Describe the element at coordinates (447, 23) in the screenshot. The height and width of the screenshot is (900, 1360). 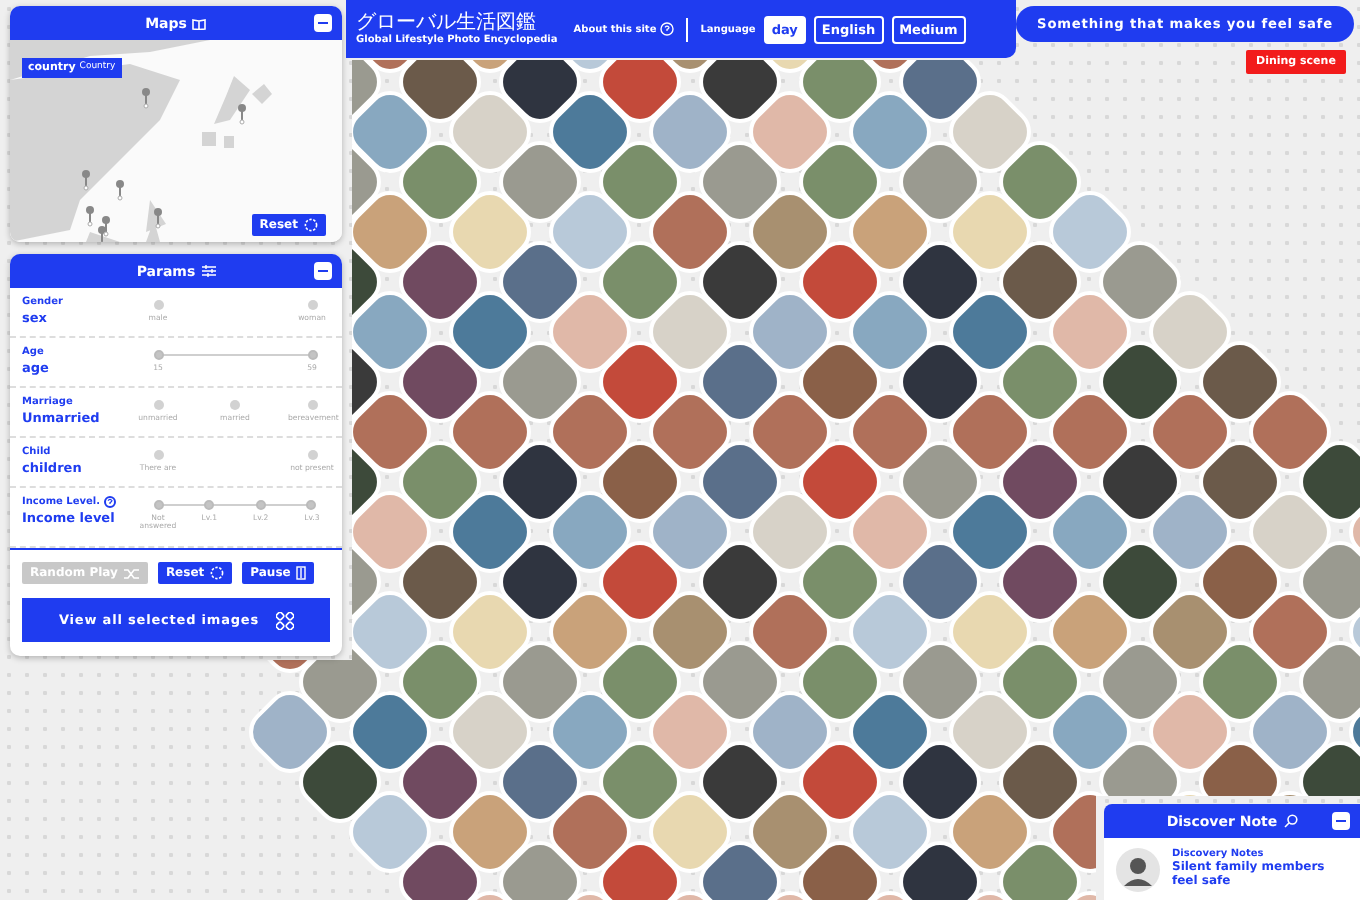
I see `site-title: グローバル生活図鑑` at that location.